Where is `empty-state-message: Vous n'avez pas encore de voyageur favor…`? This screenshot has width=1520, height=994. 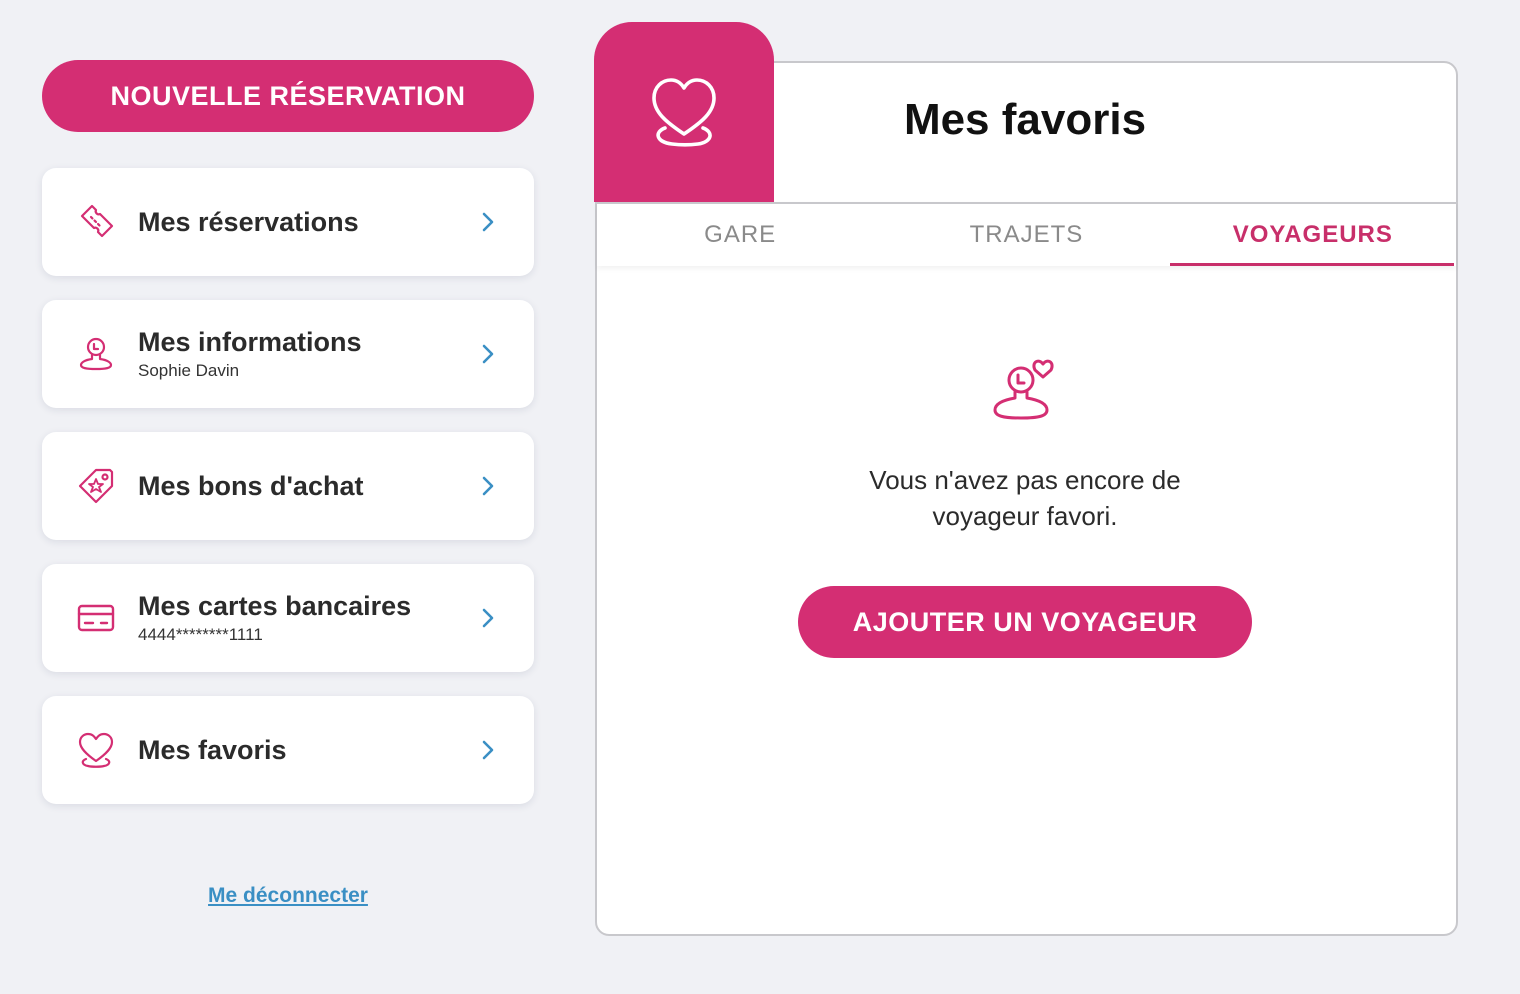 empty-state-message: Vous n'avez pas encore de voyageur favor… is located at coordinates (1025, 498).